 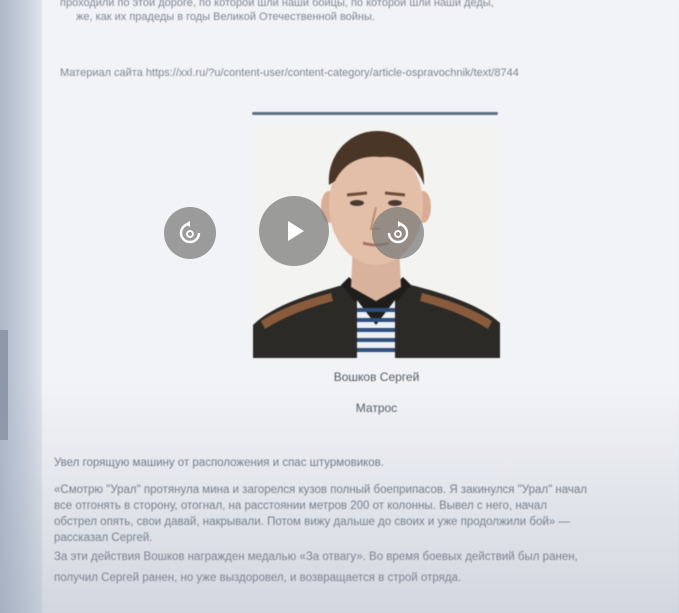 I want to click on forward-button, so click(x=398, y=233).